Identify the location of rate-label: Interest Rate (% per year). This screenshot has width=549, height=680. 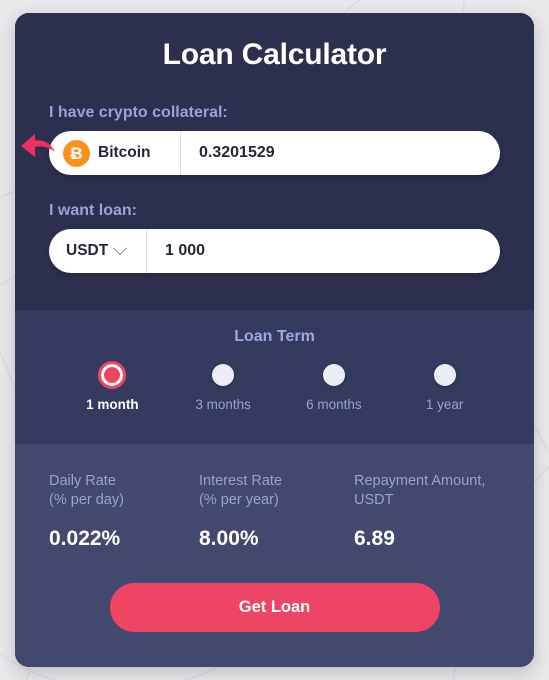
(276, 491).